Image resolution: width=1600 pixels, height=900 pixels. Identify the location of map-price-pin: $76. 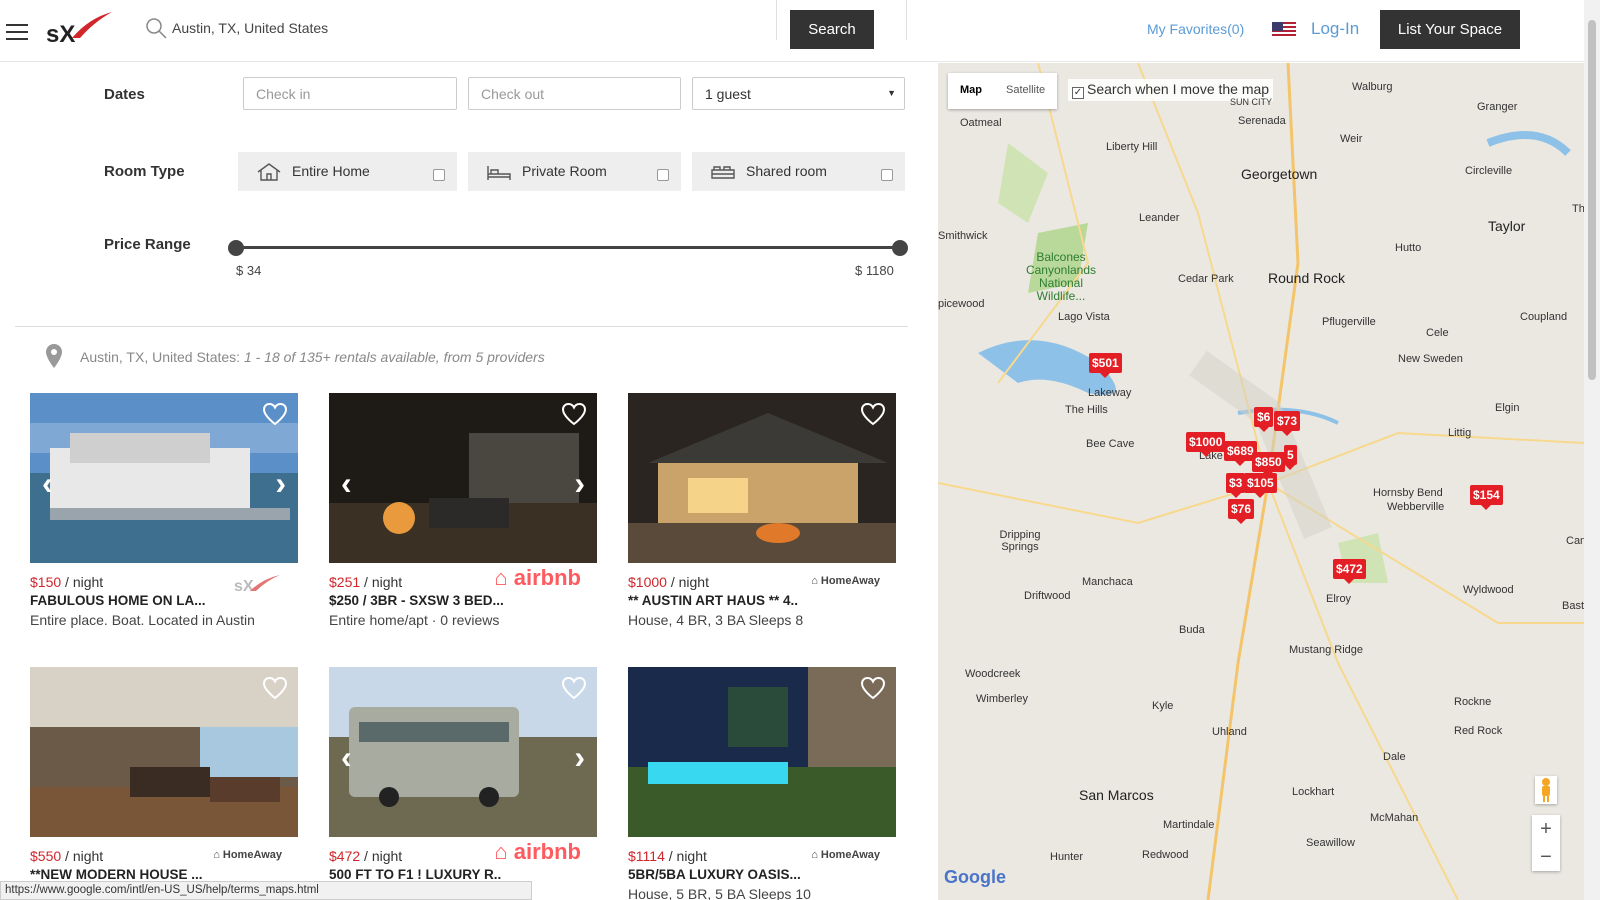
(1241, 511).